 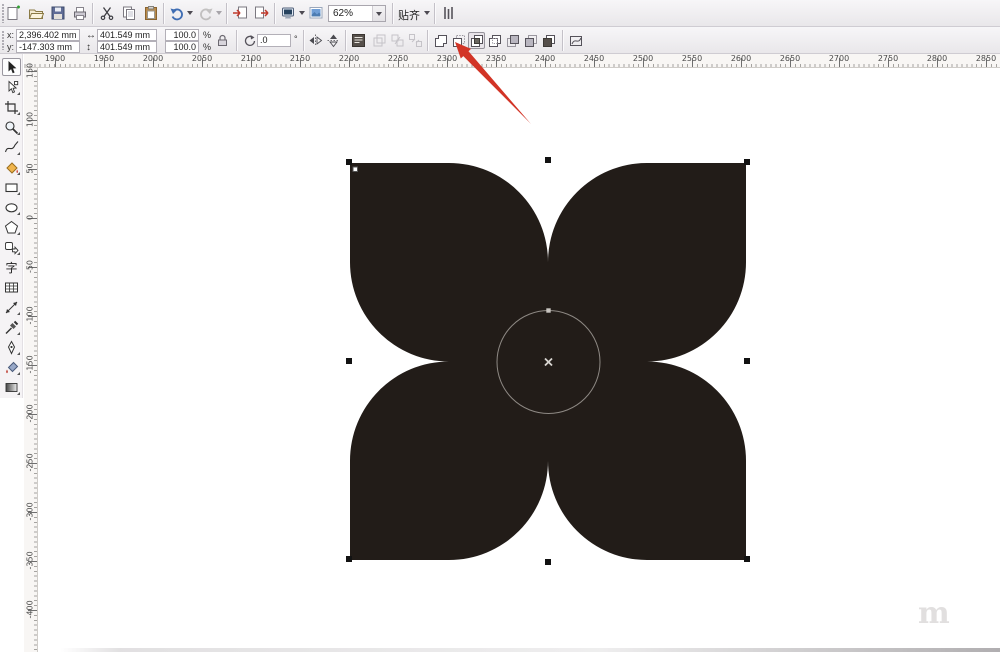 I want to click on h-ruler-label: 2600, so click(x=741, y=58).